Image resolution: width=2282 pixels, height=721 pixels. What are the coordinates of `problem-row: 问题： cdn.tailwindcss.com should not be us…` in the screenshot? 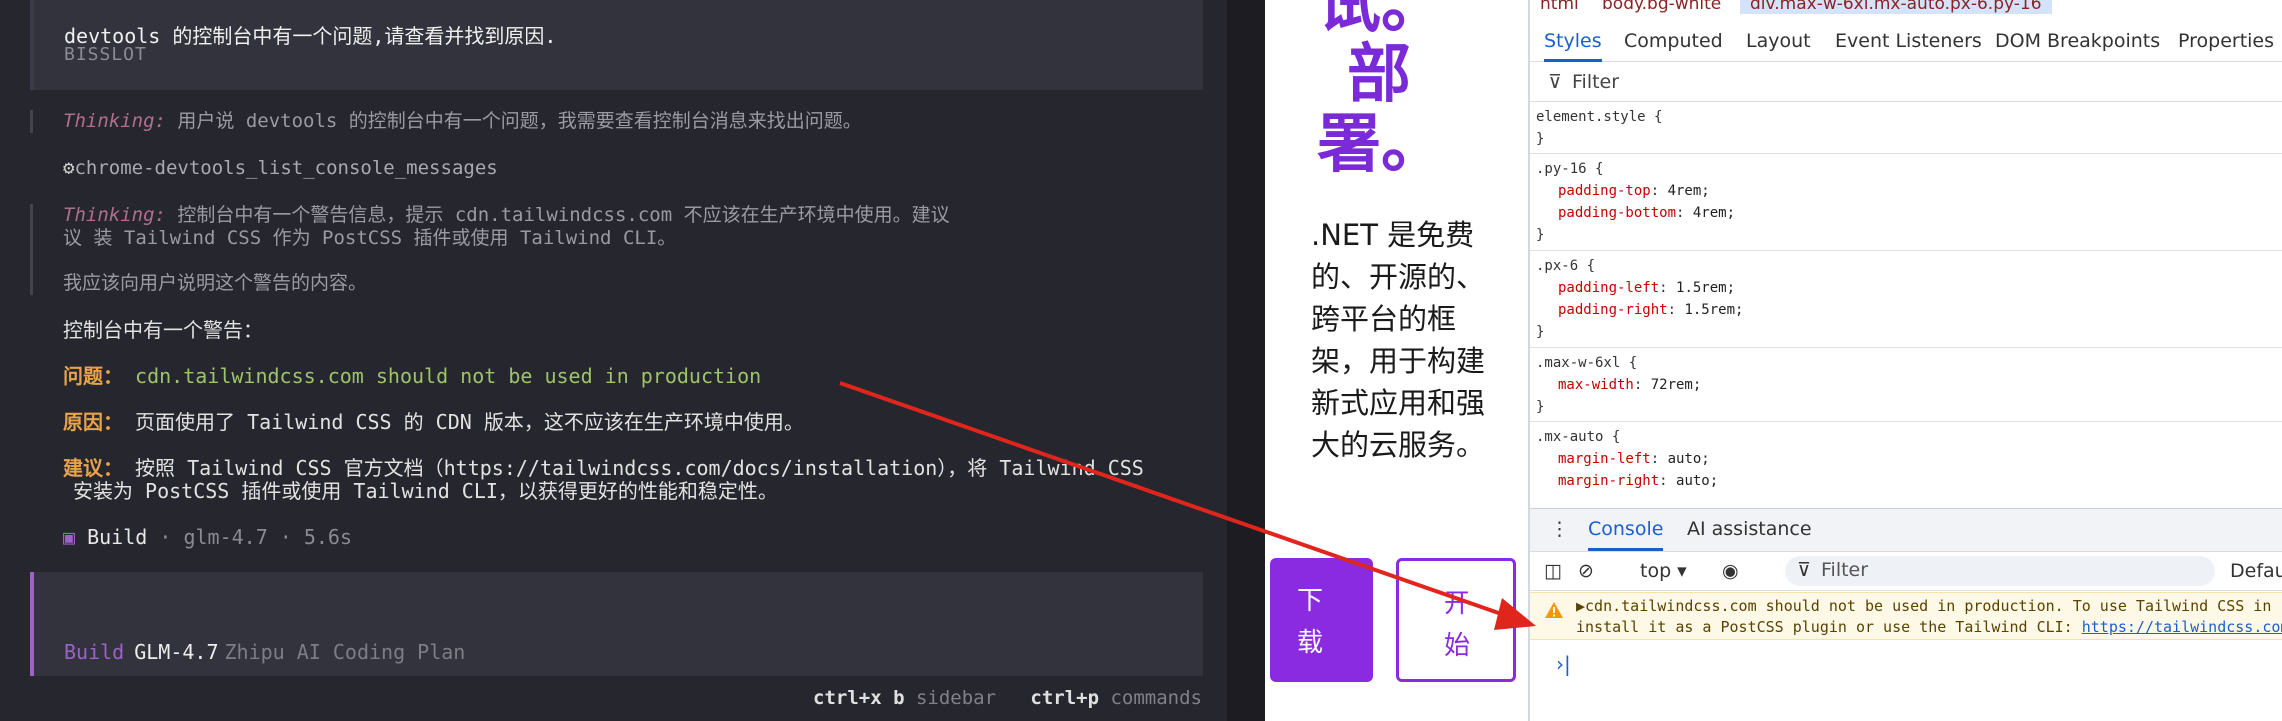 It's located at (412, 376).